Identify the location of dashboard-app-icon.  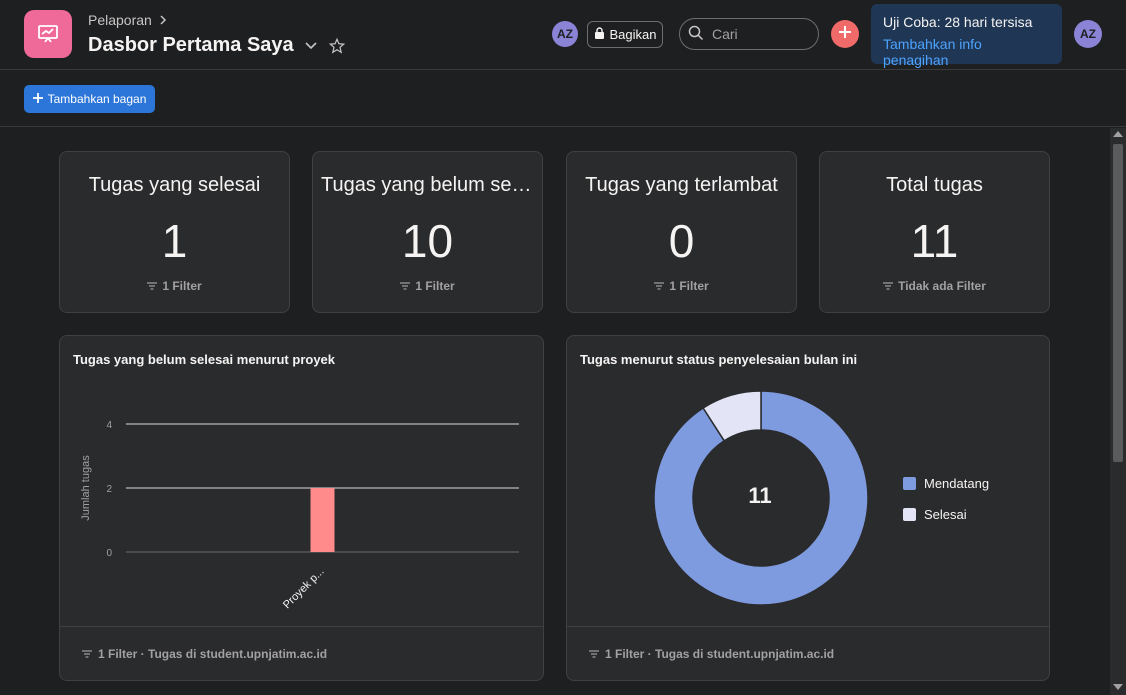
(48, 34).